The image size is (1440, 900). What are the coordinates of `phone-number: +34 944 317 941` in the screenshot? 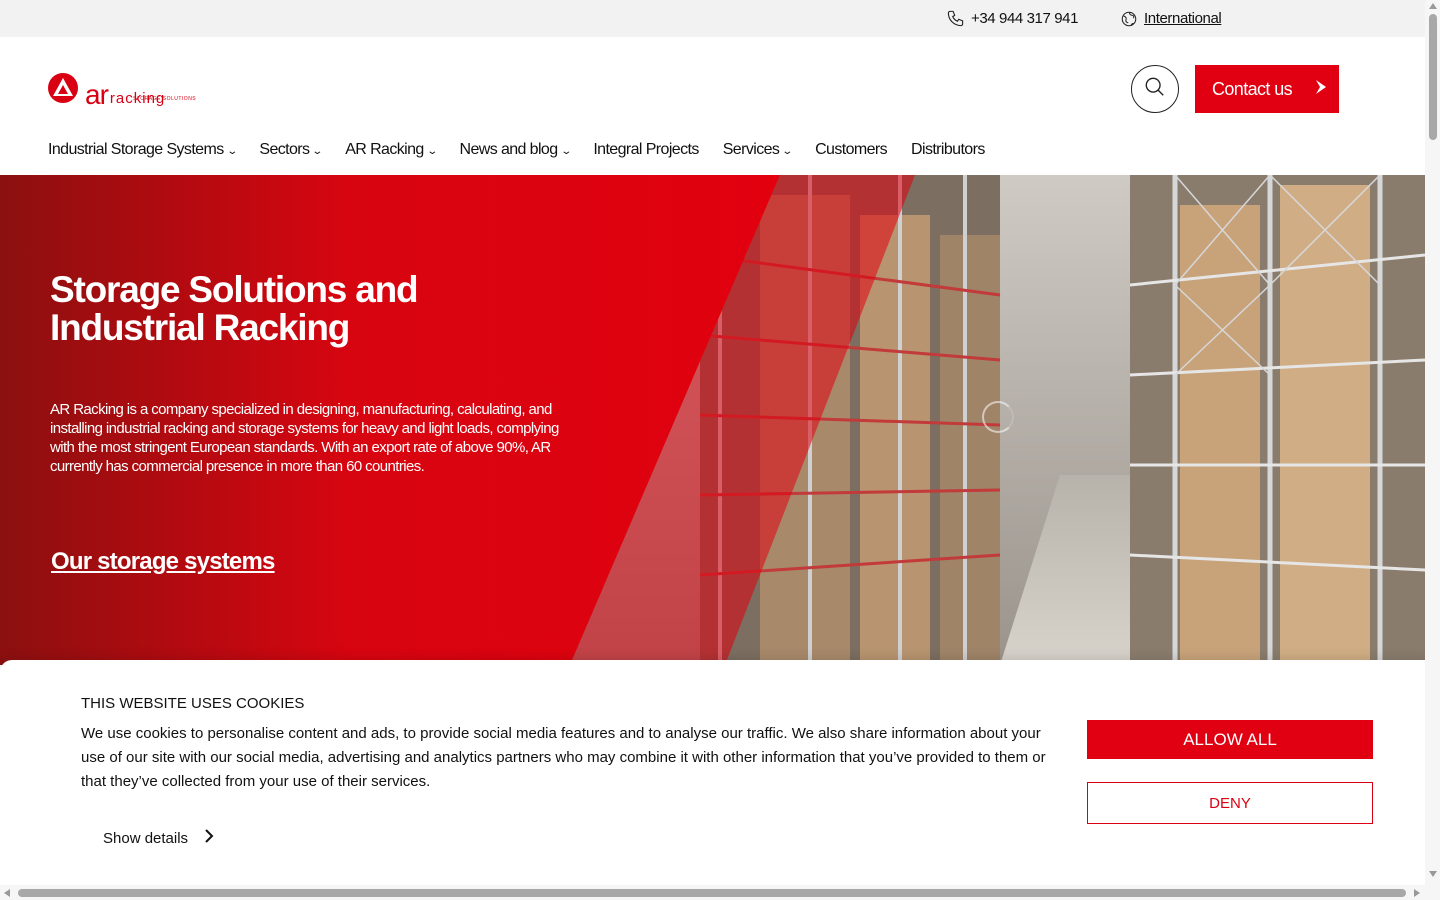 It's located at (1025, 18).